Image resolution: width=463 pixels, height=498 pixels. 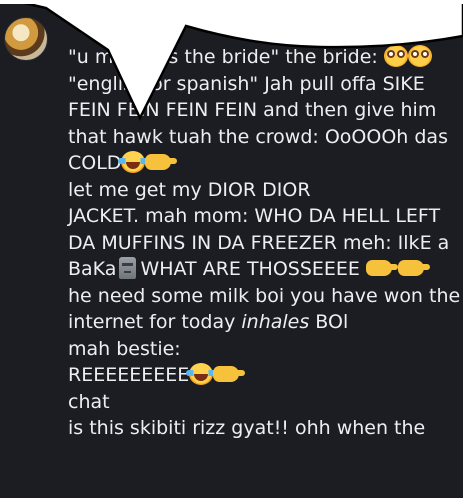 I want to click on message-line: is this skibiti rizz gyat!! ohh when the, so click(x=247, y=428).